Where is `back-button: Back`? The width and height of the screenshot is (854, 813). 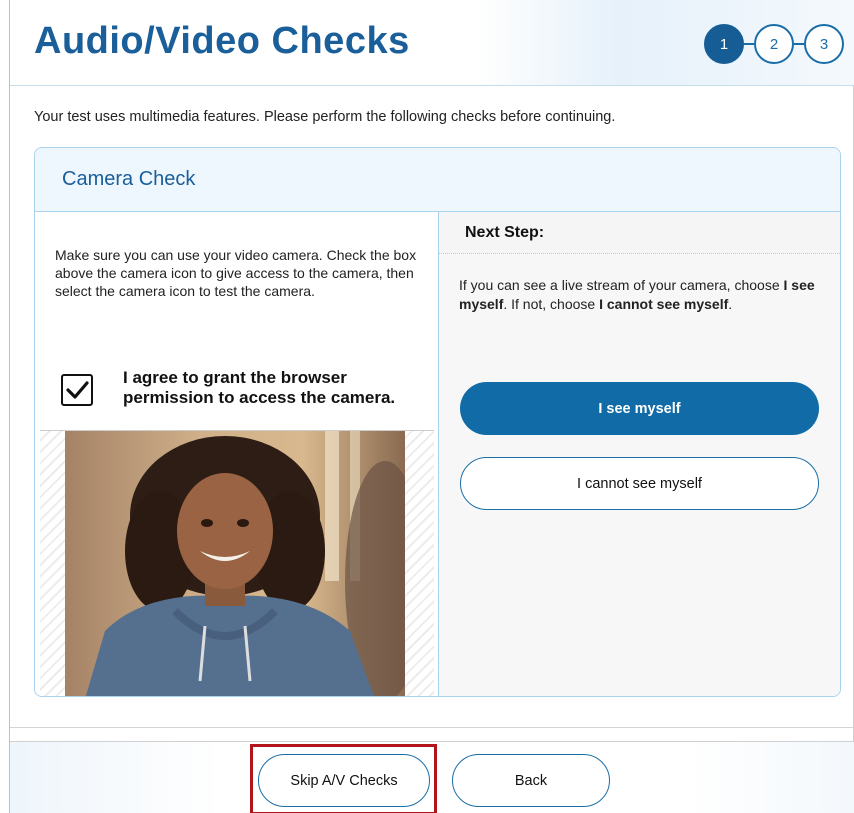
back-button: Back is located at coordinates (531, 780).